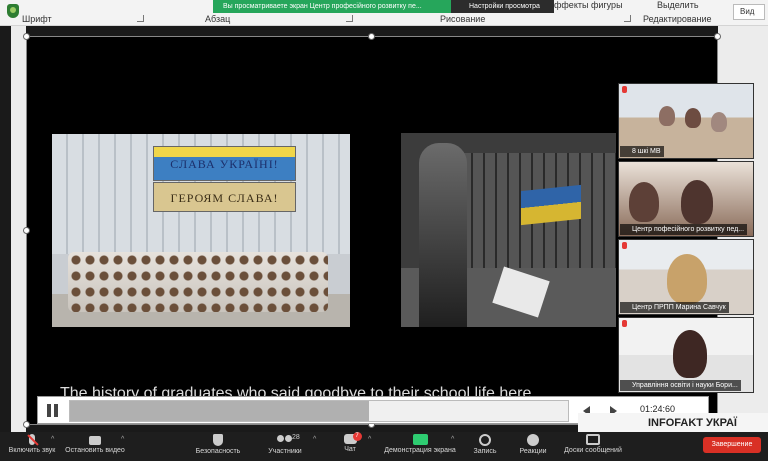 This screenshot has width=768, height=461. Describe the element at coordinates (420, 450) in the screenshot. I see `share-screen-label: Демонстрация экрана` at that location.